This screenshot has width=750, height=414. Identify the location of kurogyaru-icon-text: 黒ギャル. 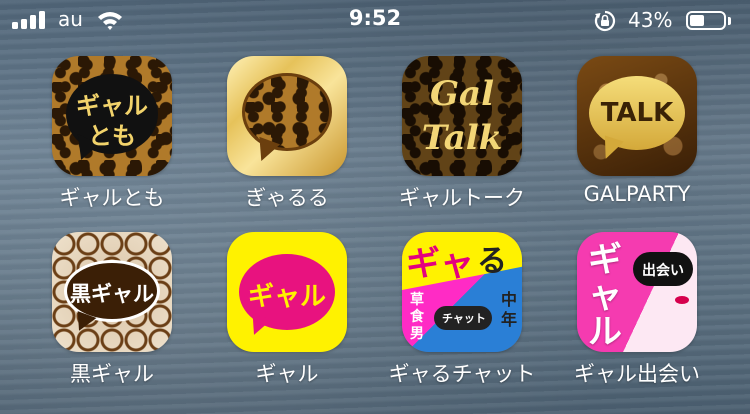
(112, 294).